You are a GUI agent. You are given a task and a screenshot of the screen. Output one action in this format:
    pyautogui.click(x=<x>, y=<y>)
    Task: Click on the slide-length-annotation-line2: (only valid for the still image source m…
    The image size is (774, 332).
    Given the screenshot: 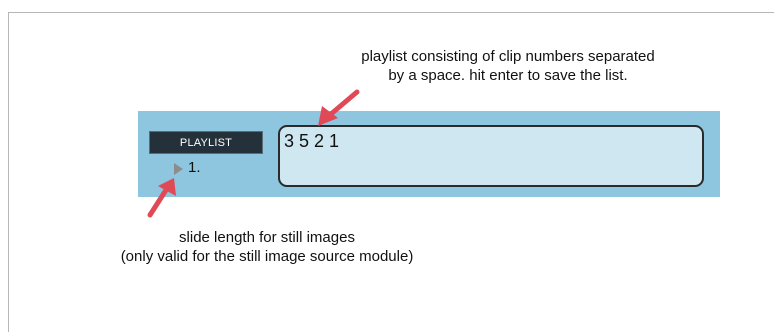 What is the action you would take?
    pyautogui.click(x=267, y=256)
    